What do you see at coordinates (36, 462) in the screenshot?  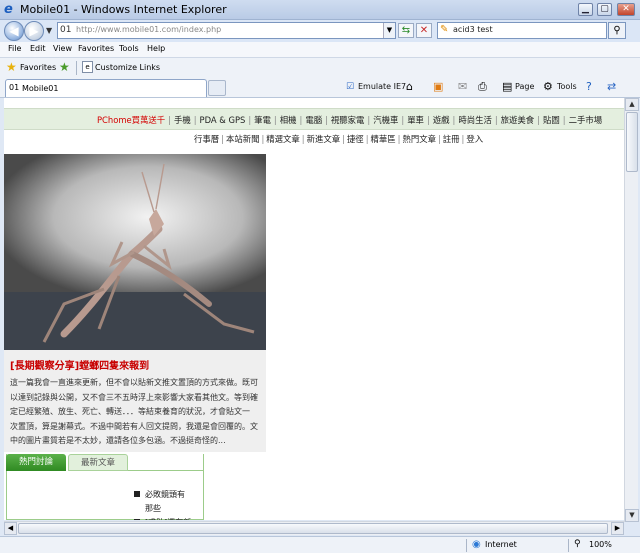 I see `tab-hot-discussion: 熱門討論` at bounding box center [36, 462].